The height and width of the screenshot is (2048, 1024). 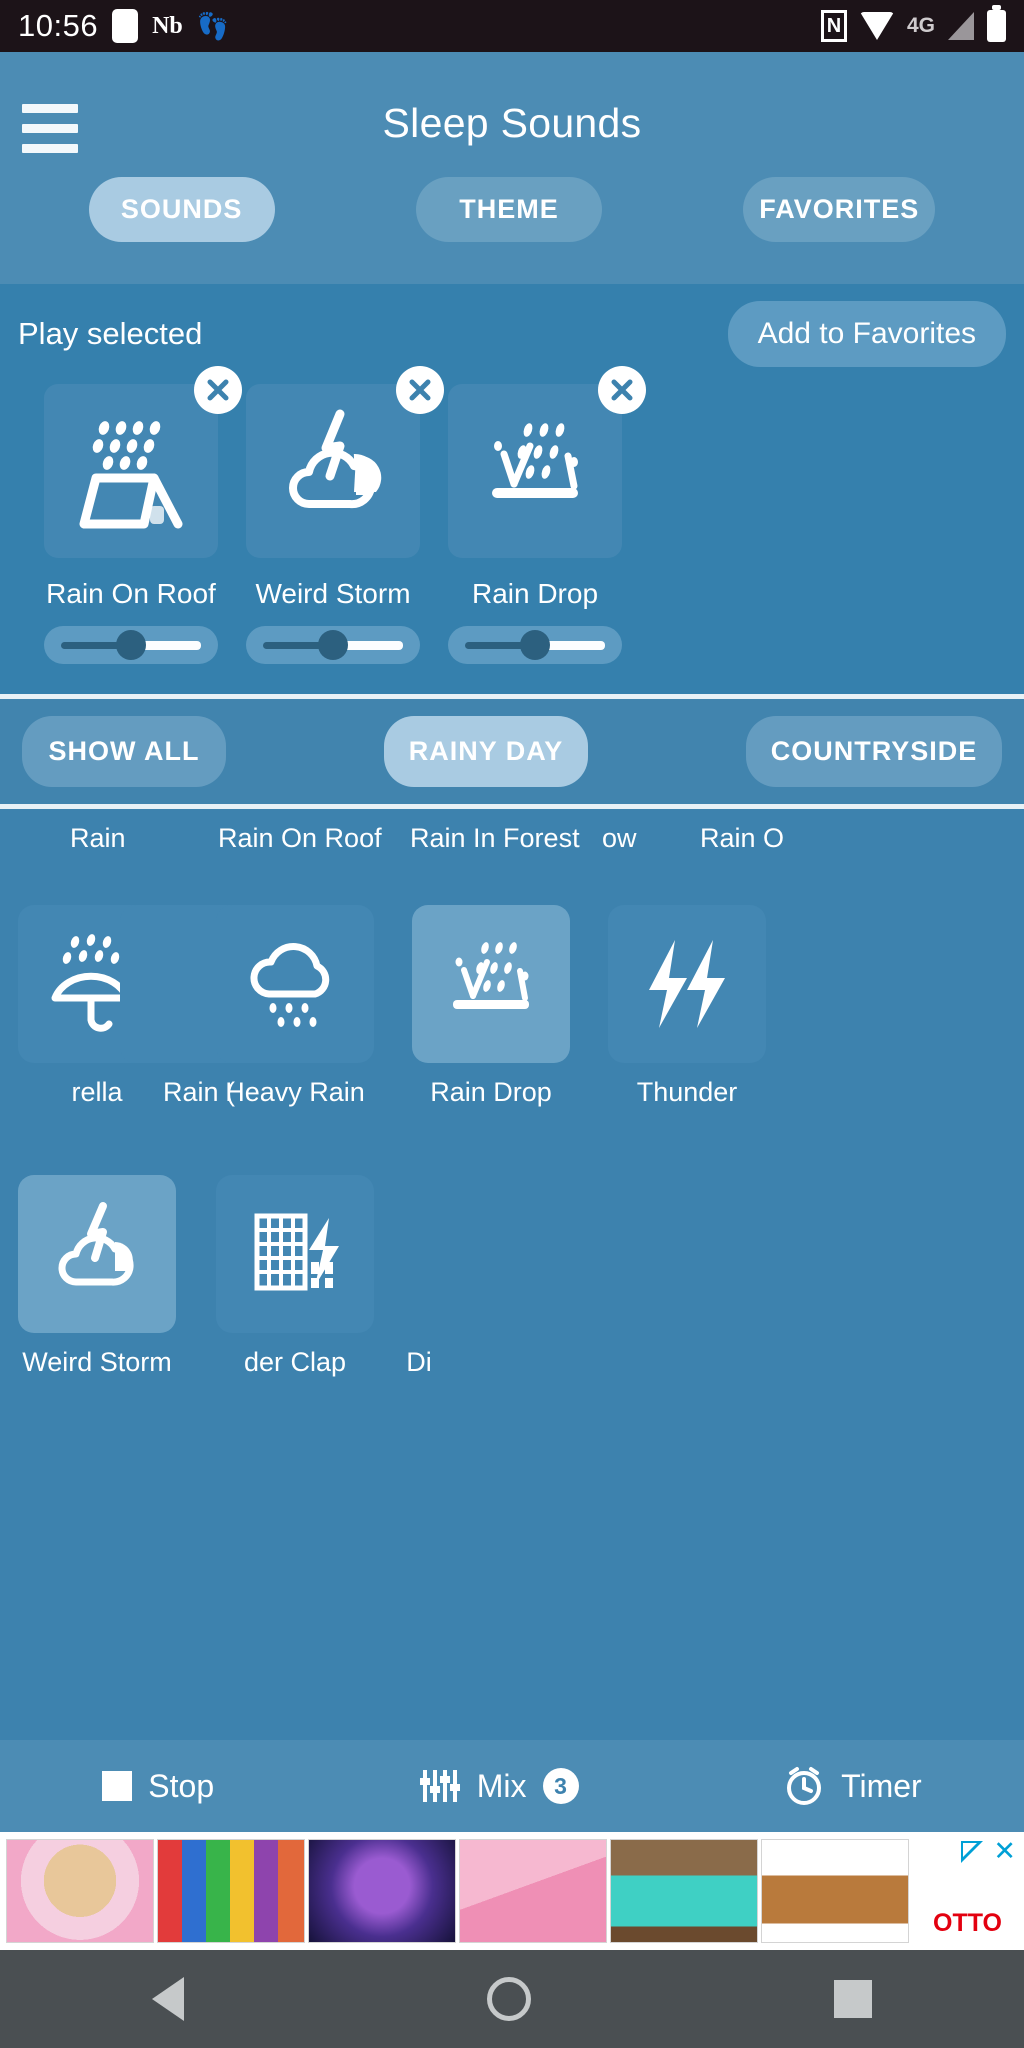 I want to click on volume-slider-weird-storm, so click(x=333, y=645).